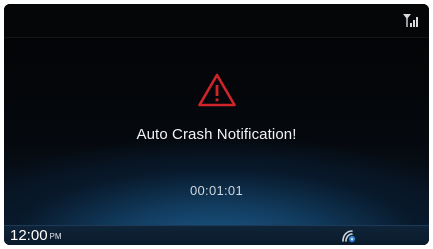 Image resolution: width=433 pixels, height=249 pixels. I want to click on clock-time: 12:00, so click(29, 235).